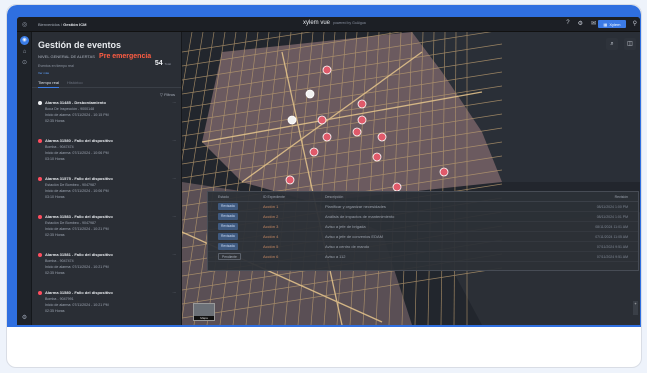 The image size is (647, 373). What do you see at coordinates (55, 159) in the screenshot?
I see `event-duration: 03:10 Horas` at bounding box center [55, 159].